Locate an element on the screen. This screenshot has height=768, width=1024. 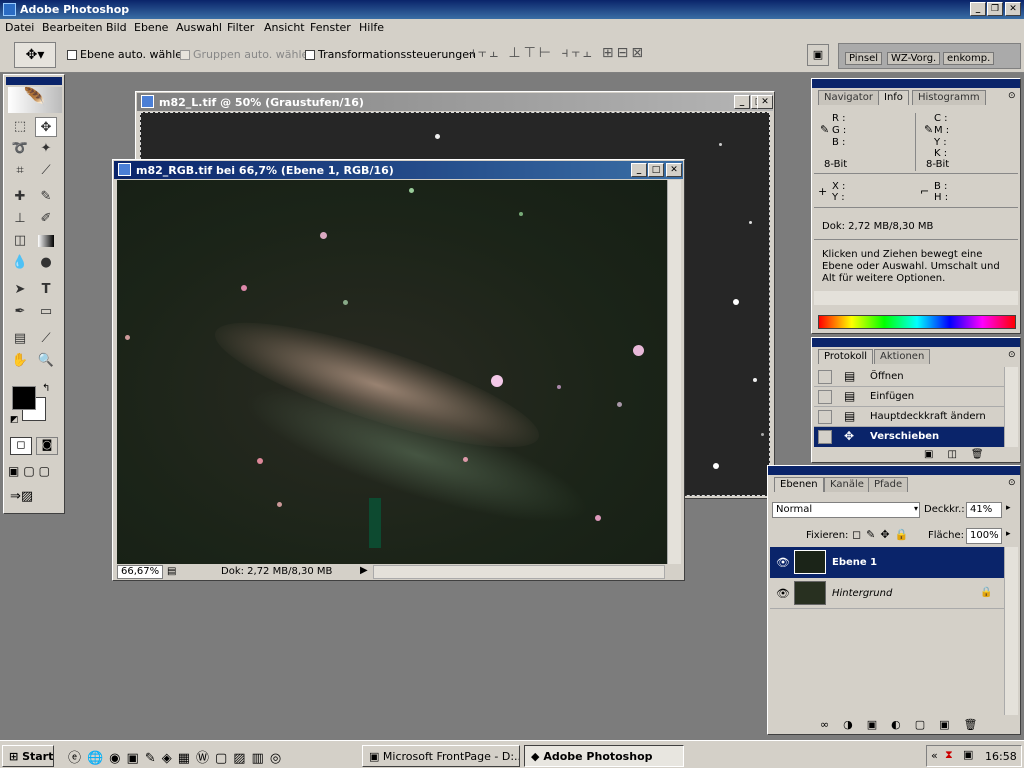
tab-pfade: Pfade is located at coordinates (888, 484).